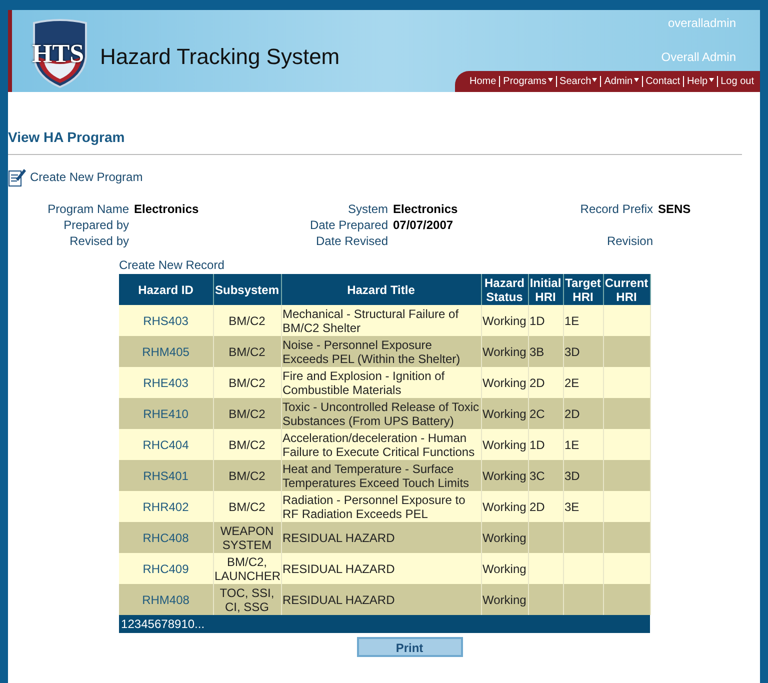 This screenshot has width=768, height=683. Describe the element at coordinates (378, 444) in the screenshot. I see `table-cell: Acceleration/deceleration - Human Failure to Execute Critical Functions` at that location.